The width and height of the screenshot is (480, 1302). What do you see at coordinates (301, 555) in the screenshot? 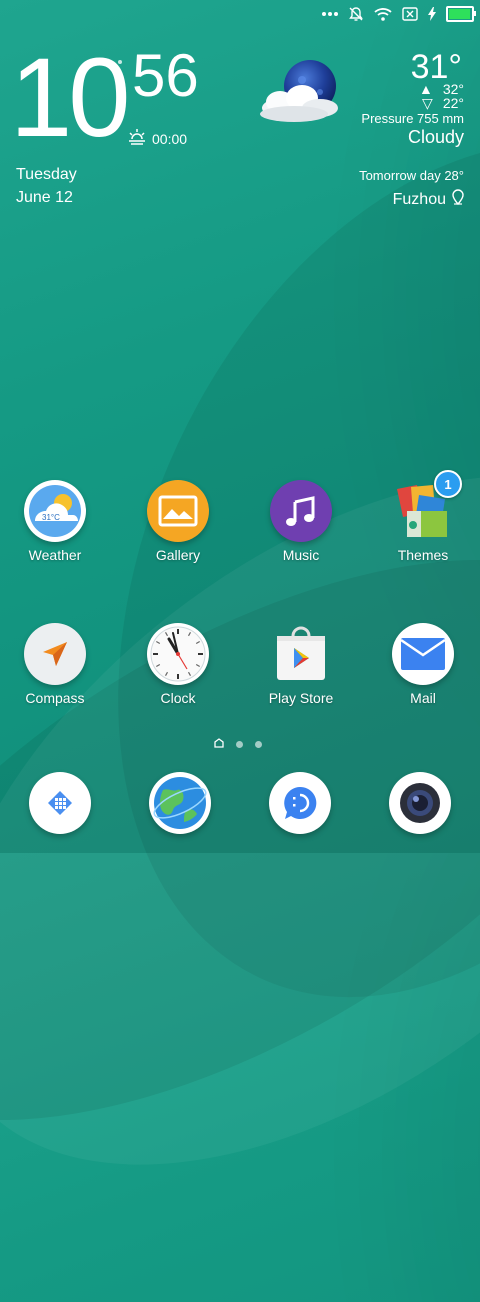
I see `app-label: Music` at bounding box center [301, 555].